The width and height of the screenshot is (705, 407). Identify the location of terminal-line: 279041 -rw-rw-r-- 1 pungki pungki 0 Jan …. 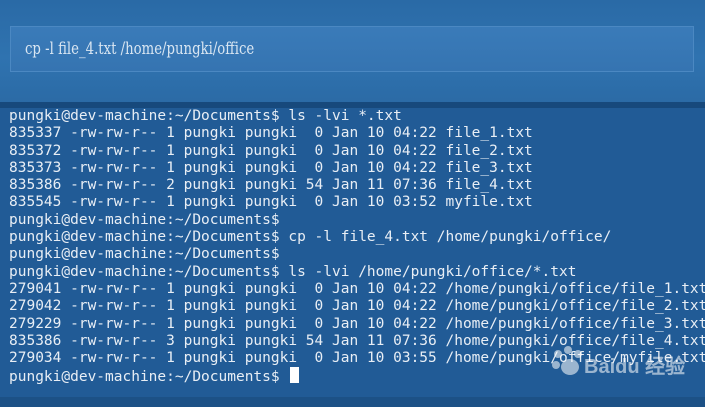
(357, 288).